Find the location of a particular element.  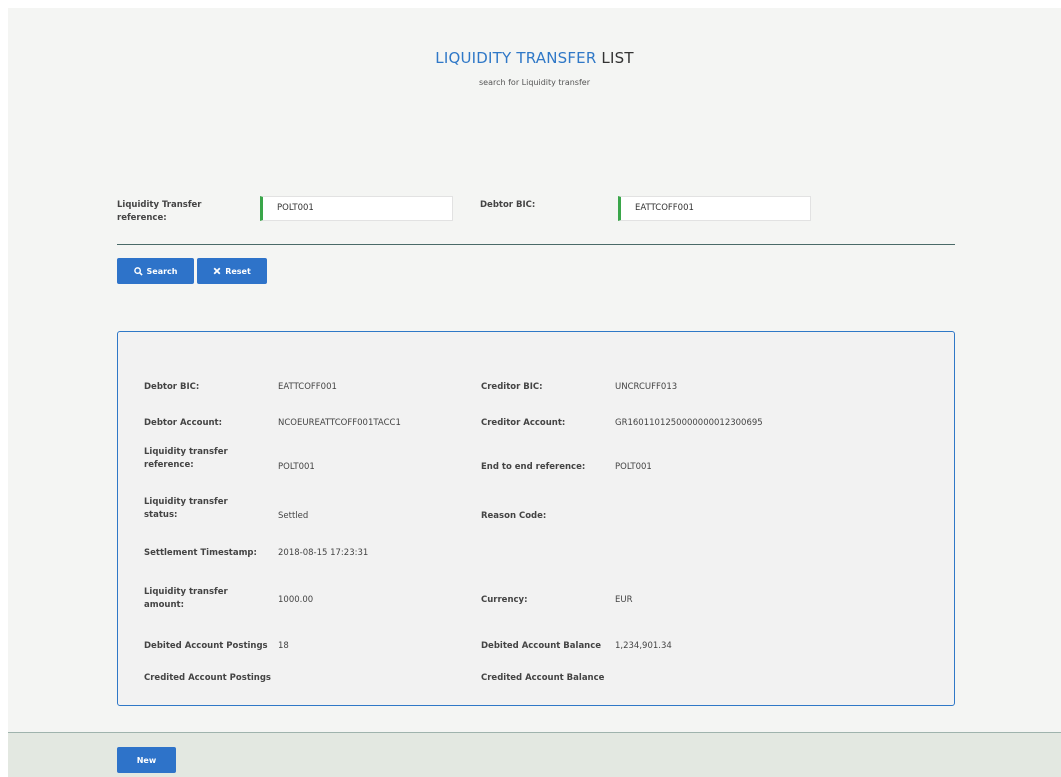

new-button-label: New is located at coordinates (146, 760).